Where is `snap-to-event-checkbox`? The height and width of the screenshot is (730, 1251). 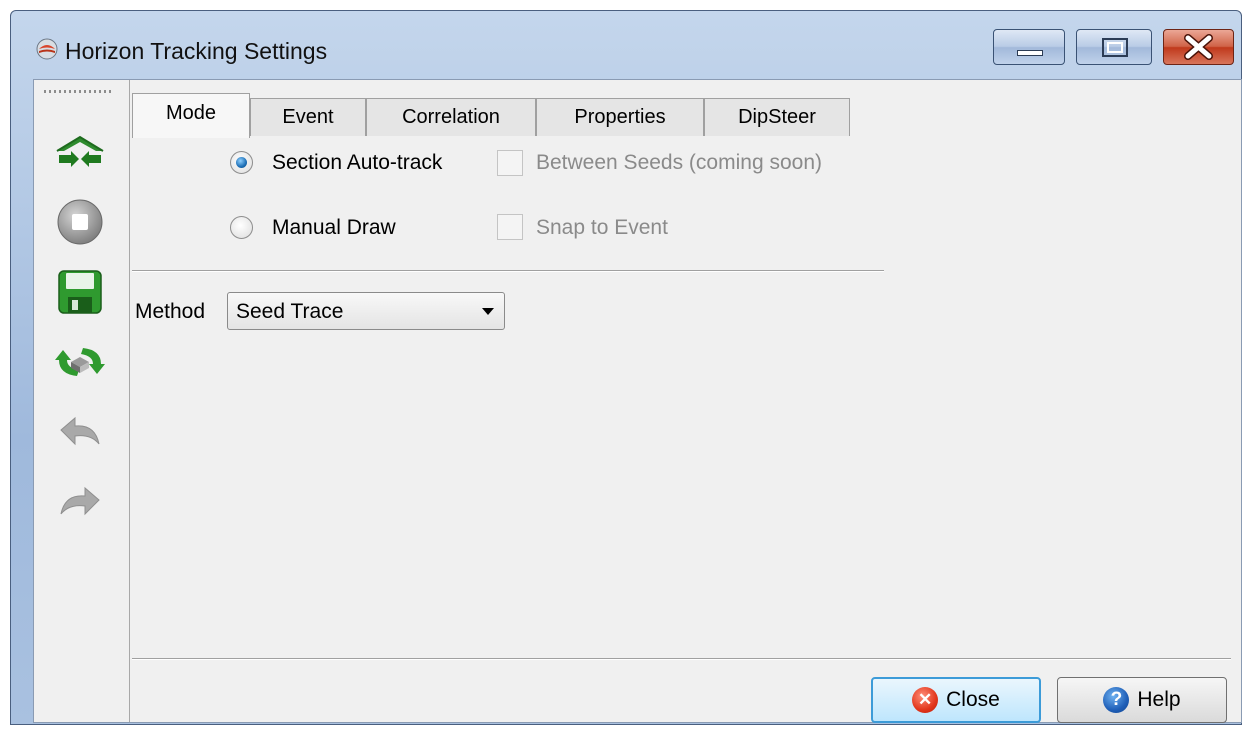 snap-to-event-checkbox is located at coordinates (510, 227).